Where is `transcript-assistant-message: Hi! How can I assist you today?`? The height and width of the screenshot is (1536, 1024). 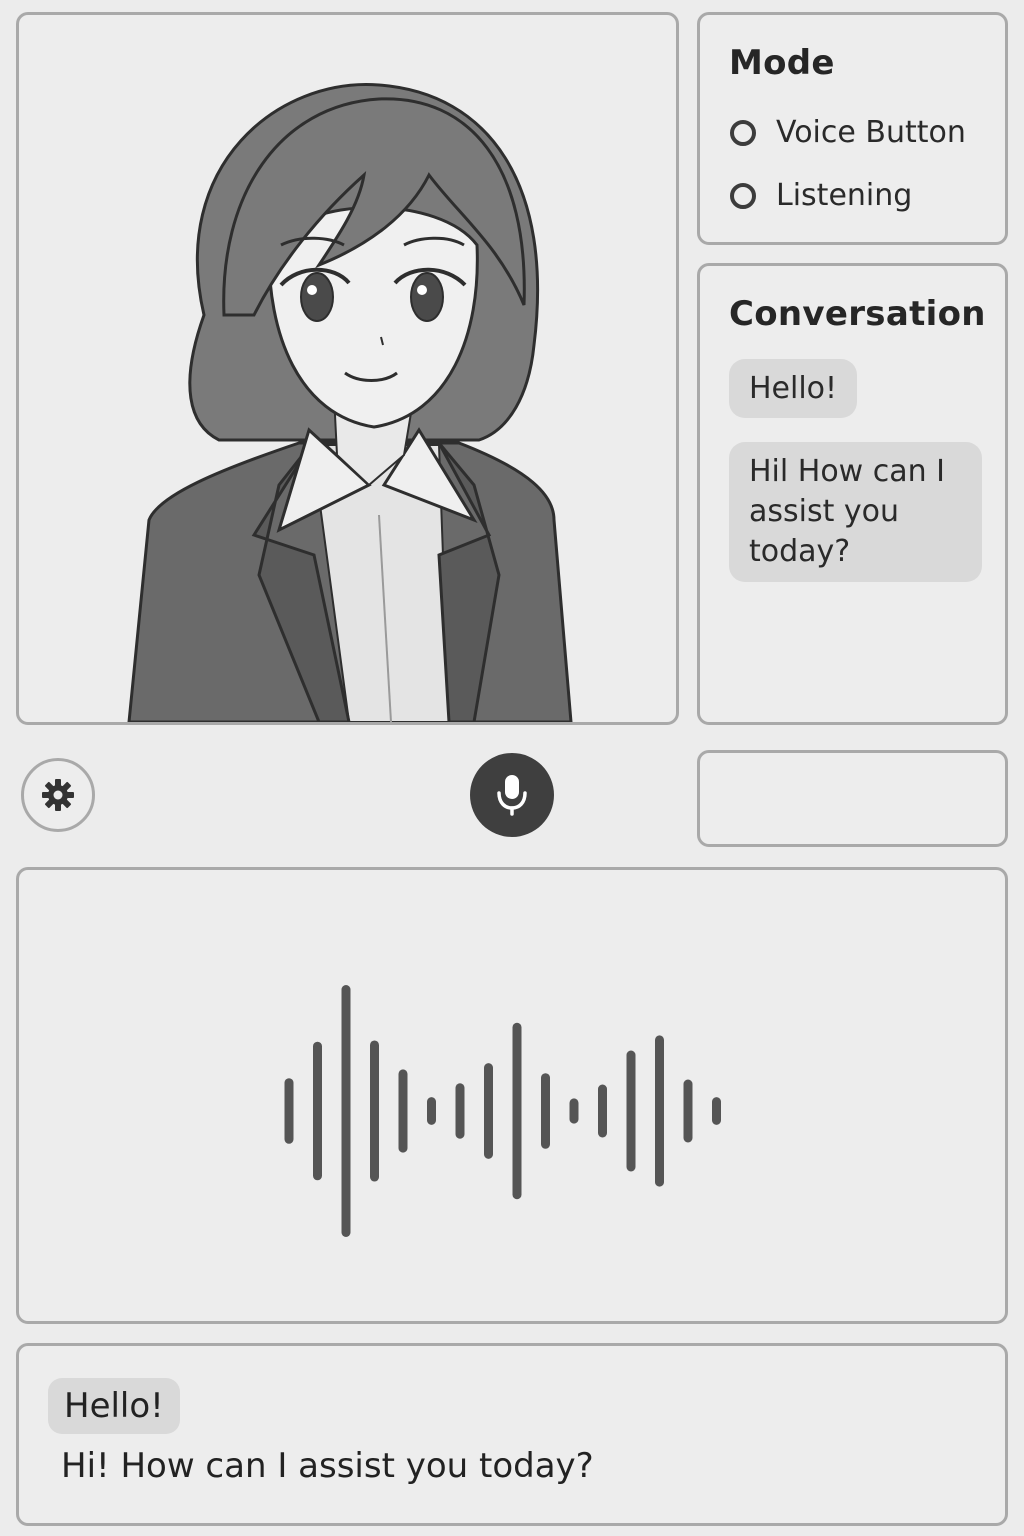 transcript-assistant-message: Hi! How can I assist you today? is located at coordinates (327, 1466).